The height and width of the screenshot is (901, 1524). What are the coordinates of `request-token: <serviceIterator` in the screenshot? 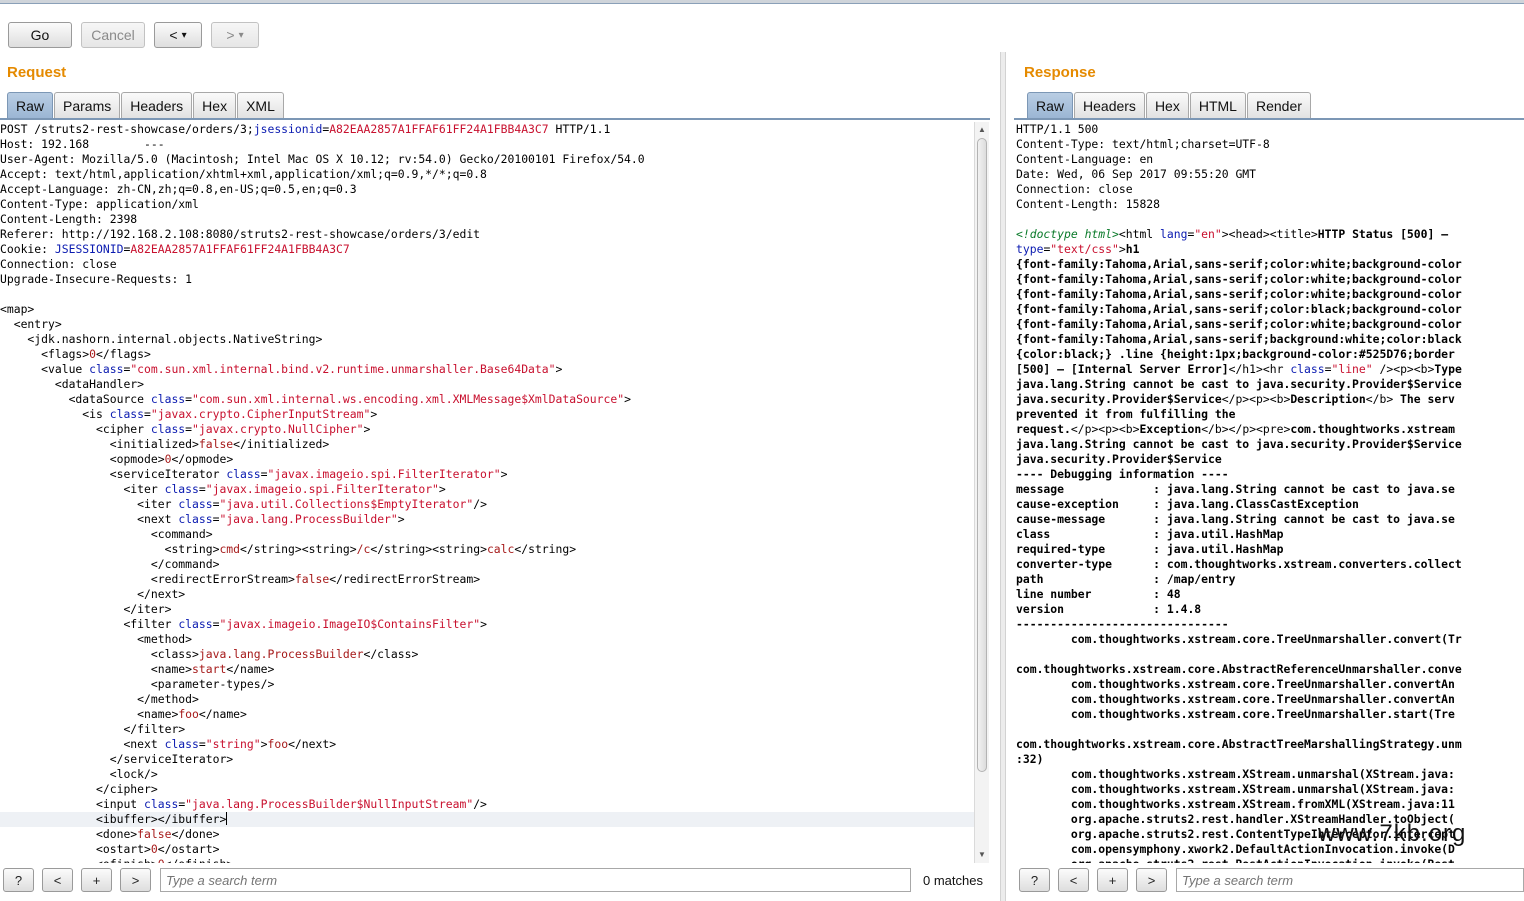 It's located at (113, 474).